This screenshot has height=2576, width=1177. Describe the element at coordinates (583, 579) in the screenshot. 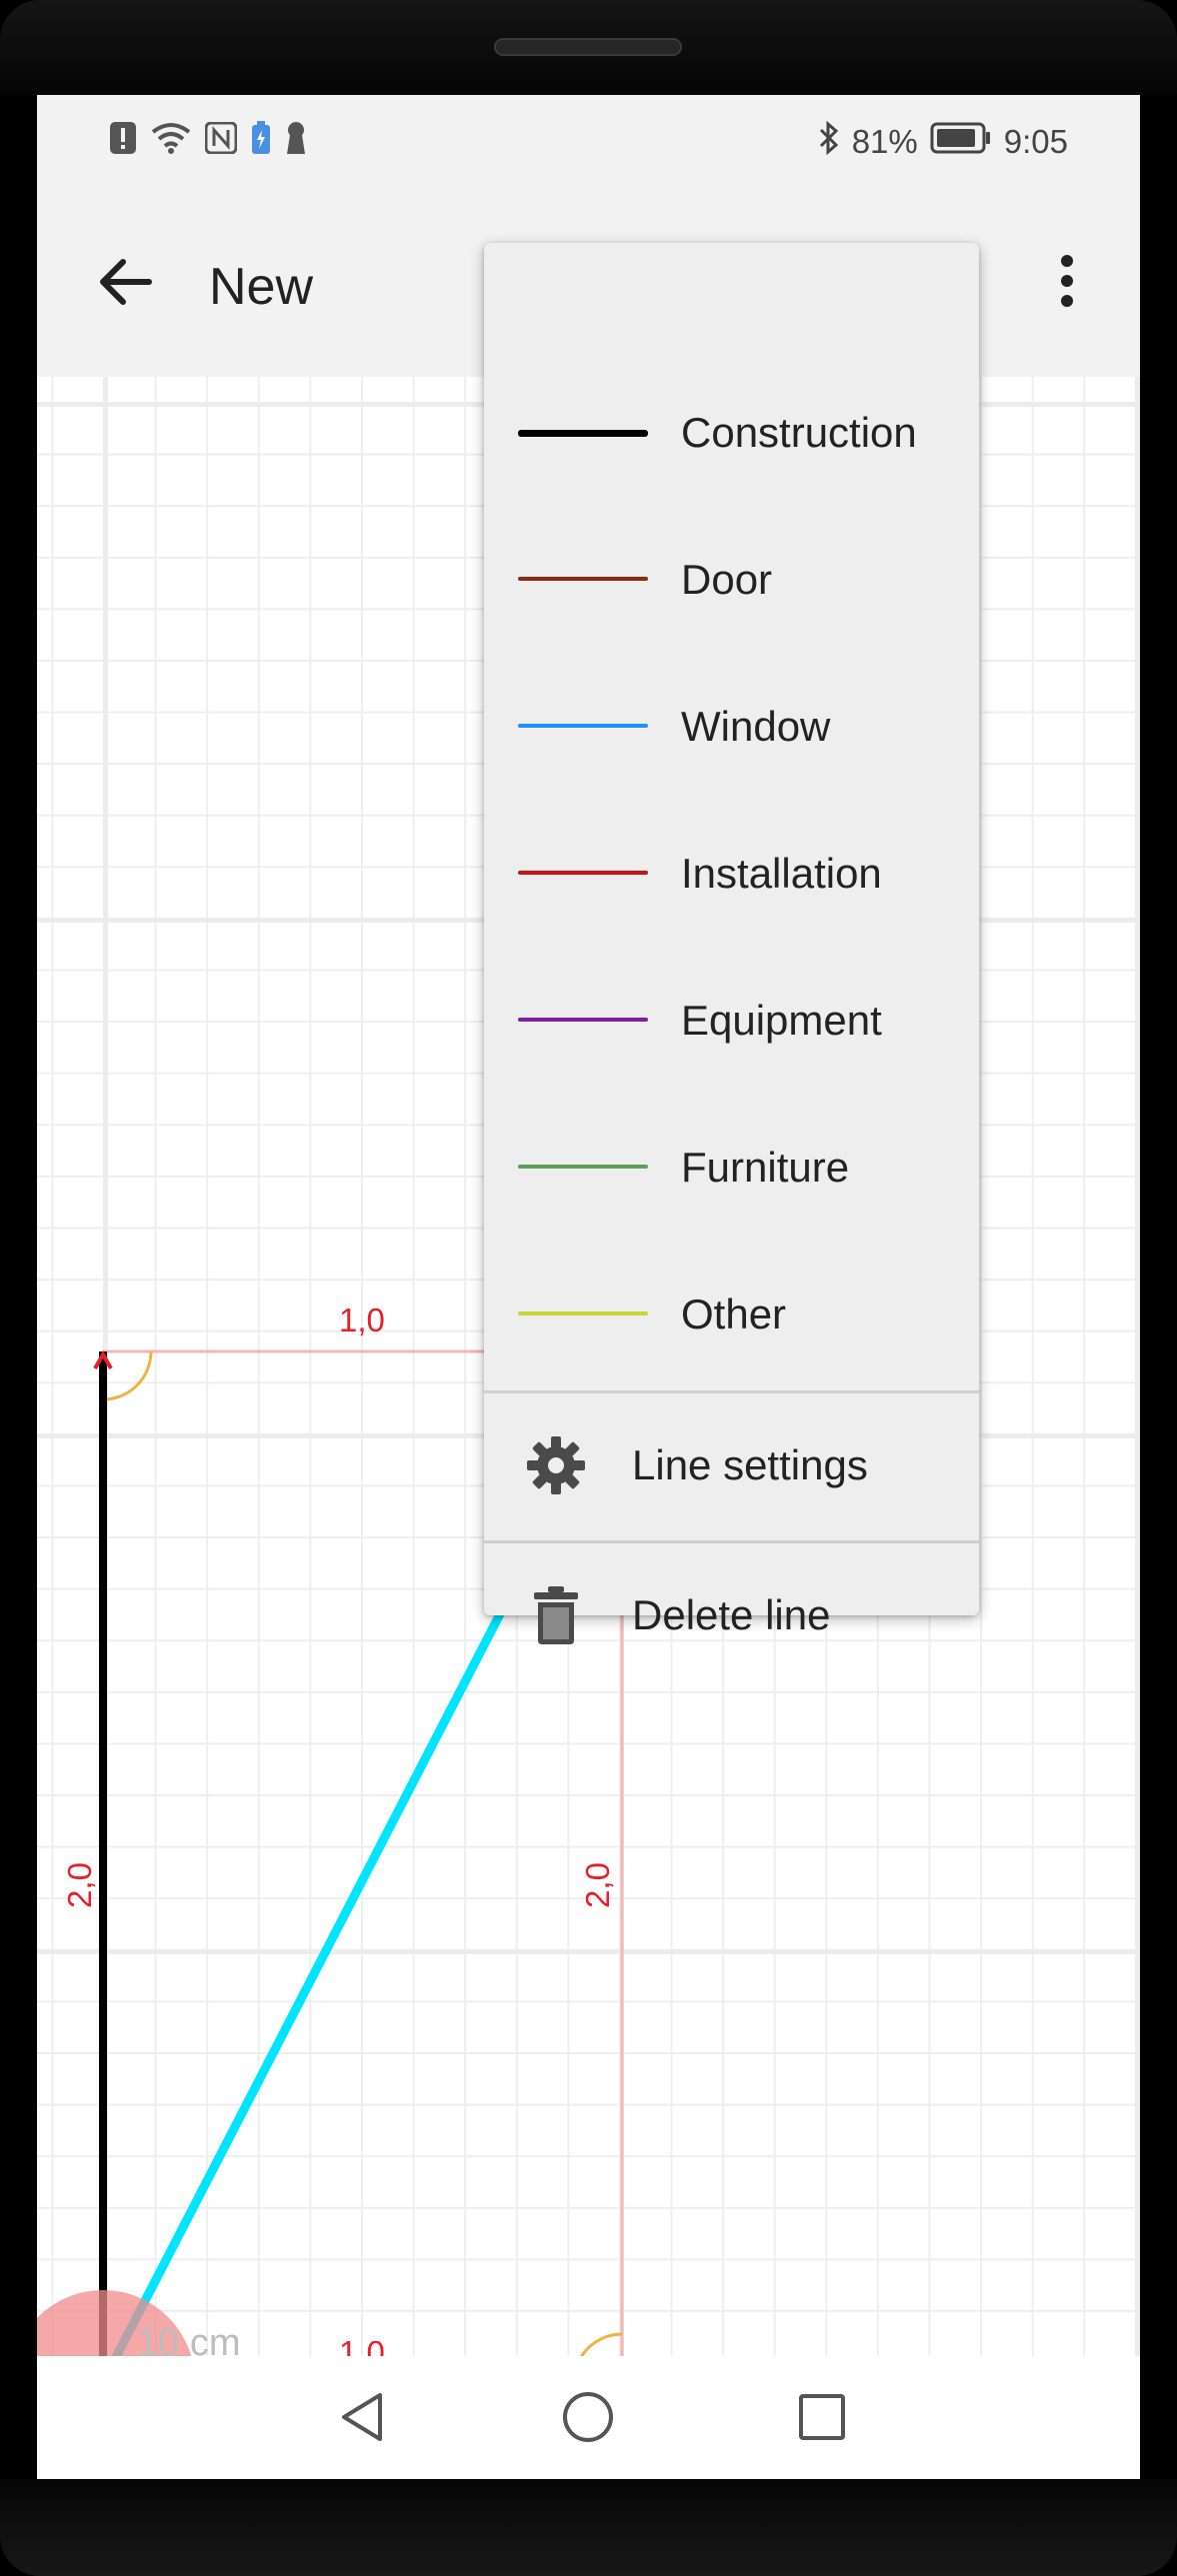

I see `swatch-door` at that location.